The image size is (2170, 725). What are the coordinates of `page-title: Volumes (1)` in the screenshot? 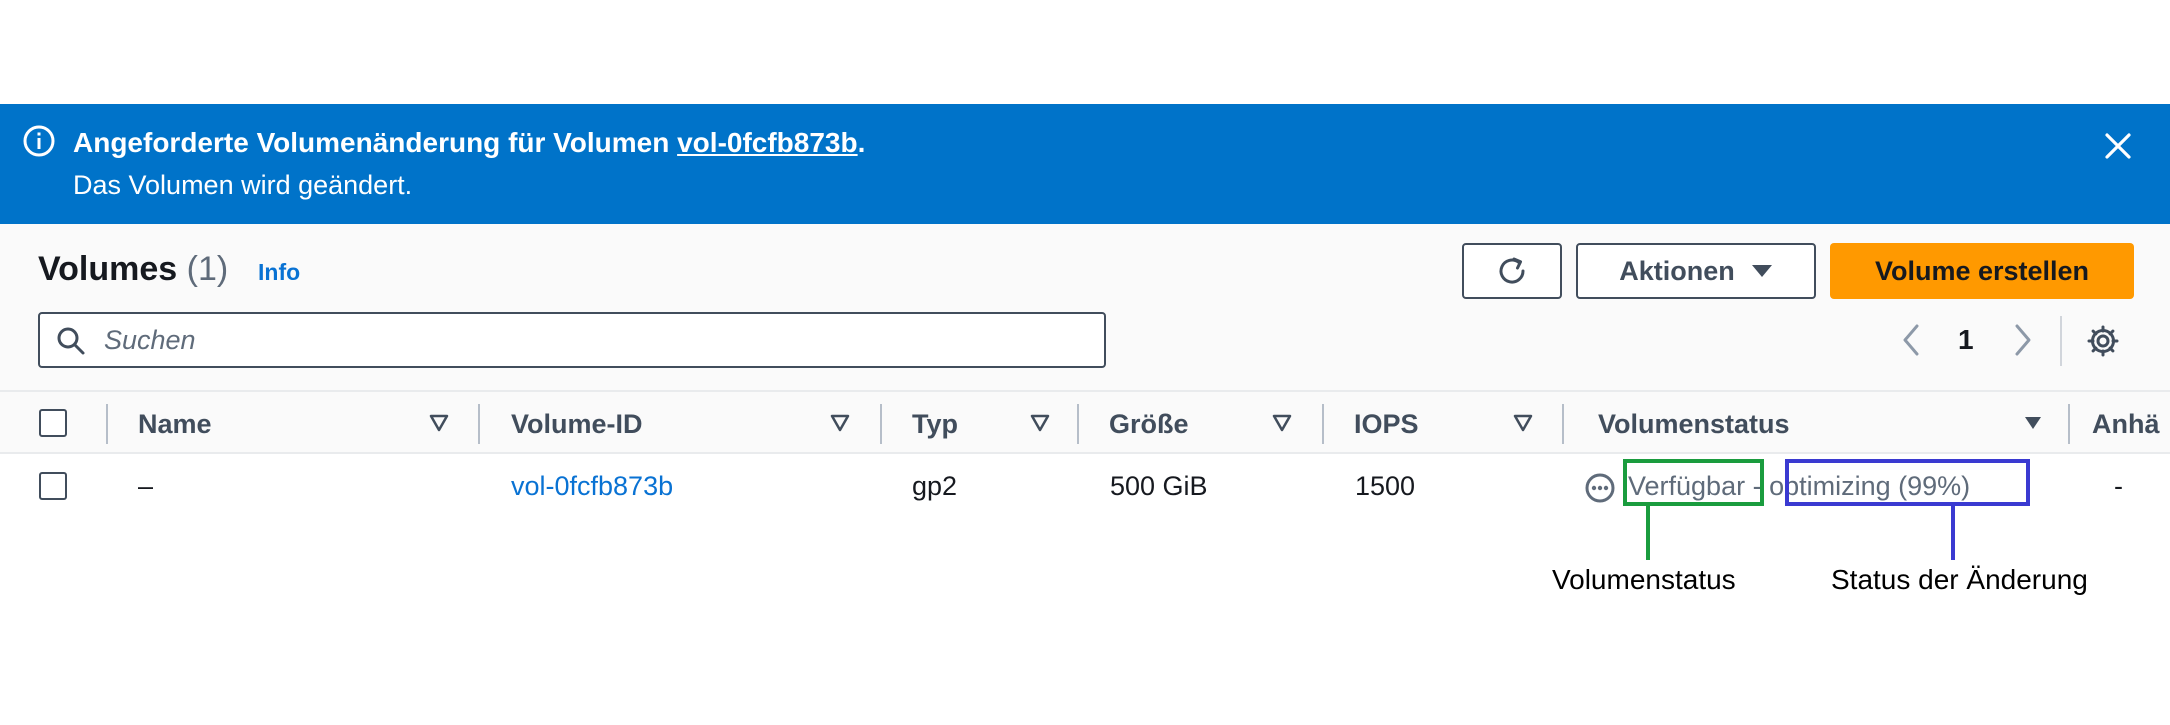 It's located at (133, 269).